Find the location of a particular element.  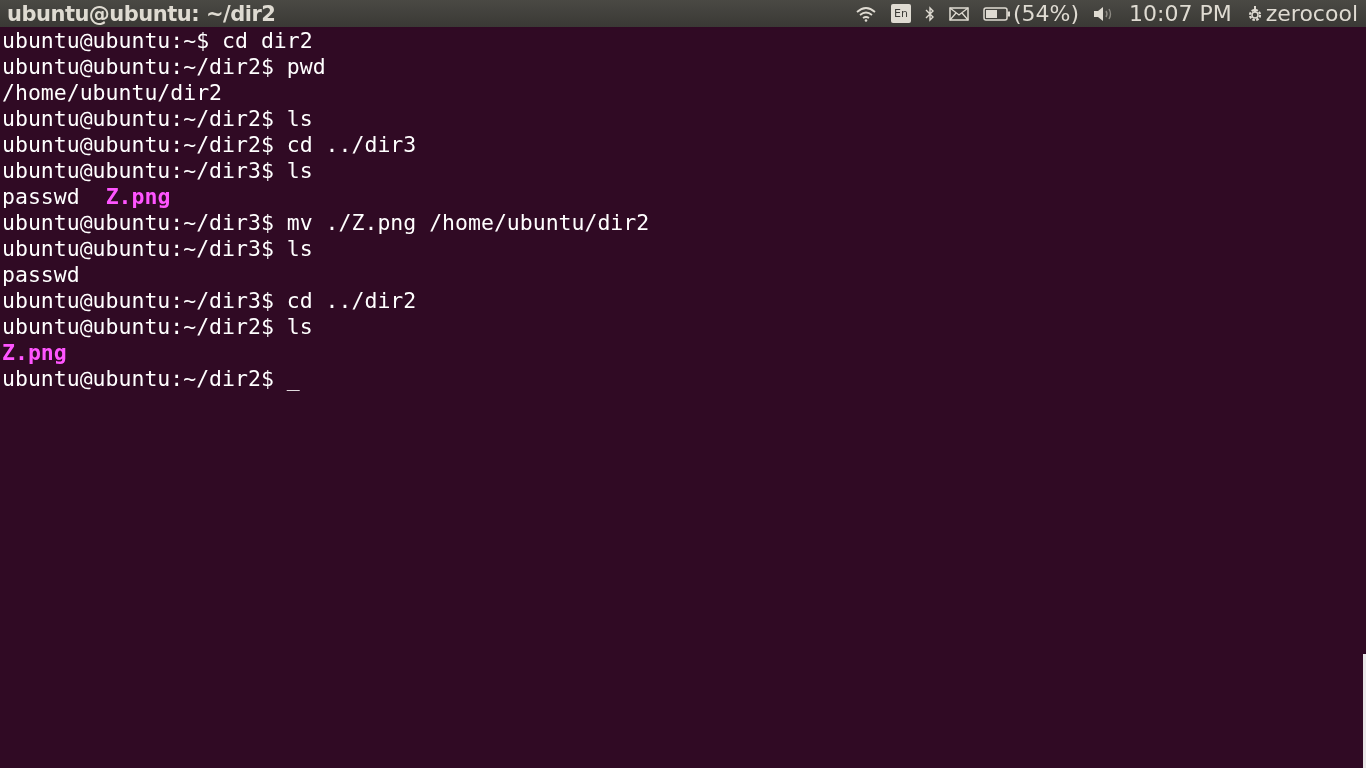

terminal-text: /home/ubuntu/dir2 is located at coordinates (112, 93).